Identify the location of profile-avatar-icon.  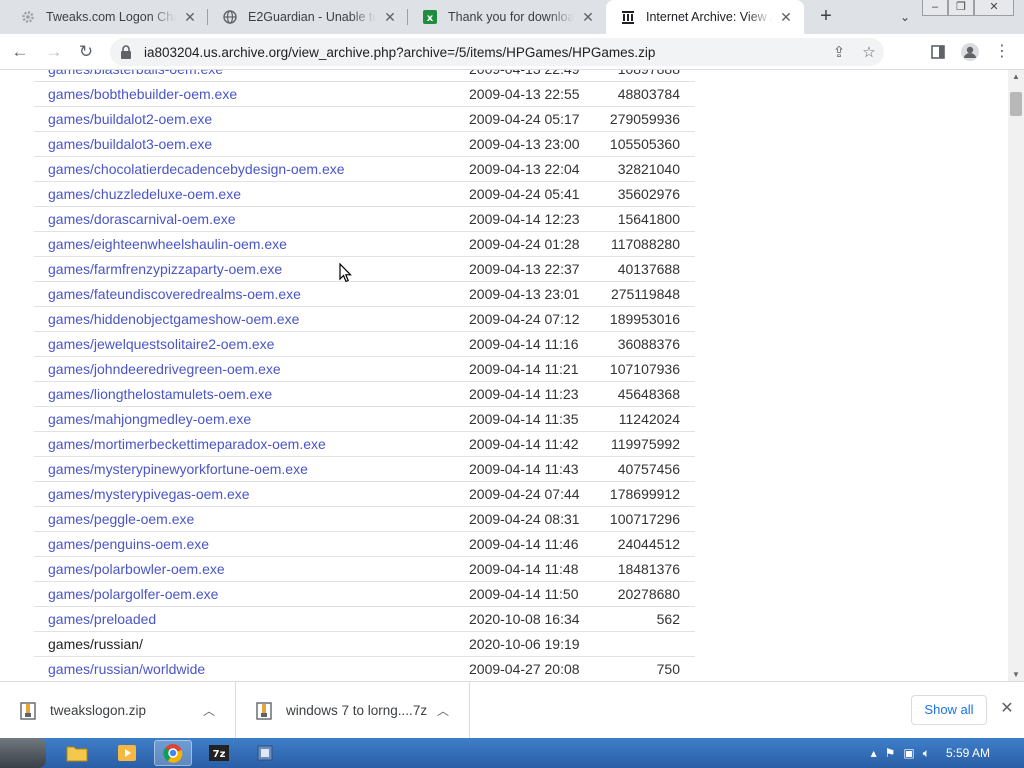
(970, 52).